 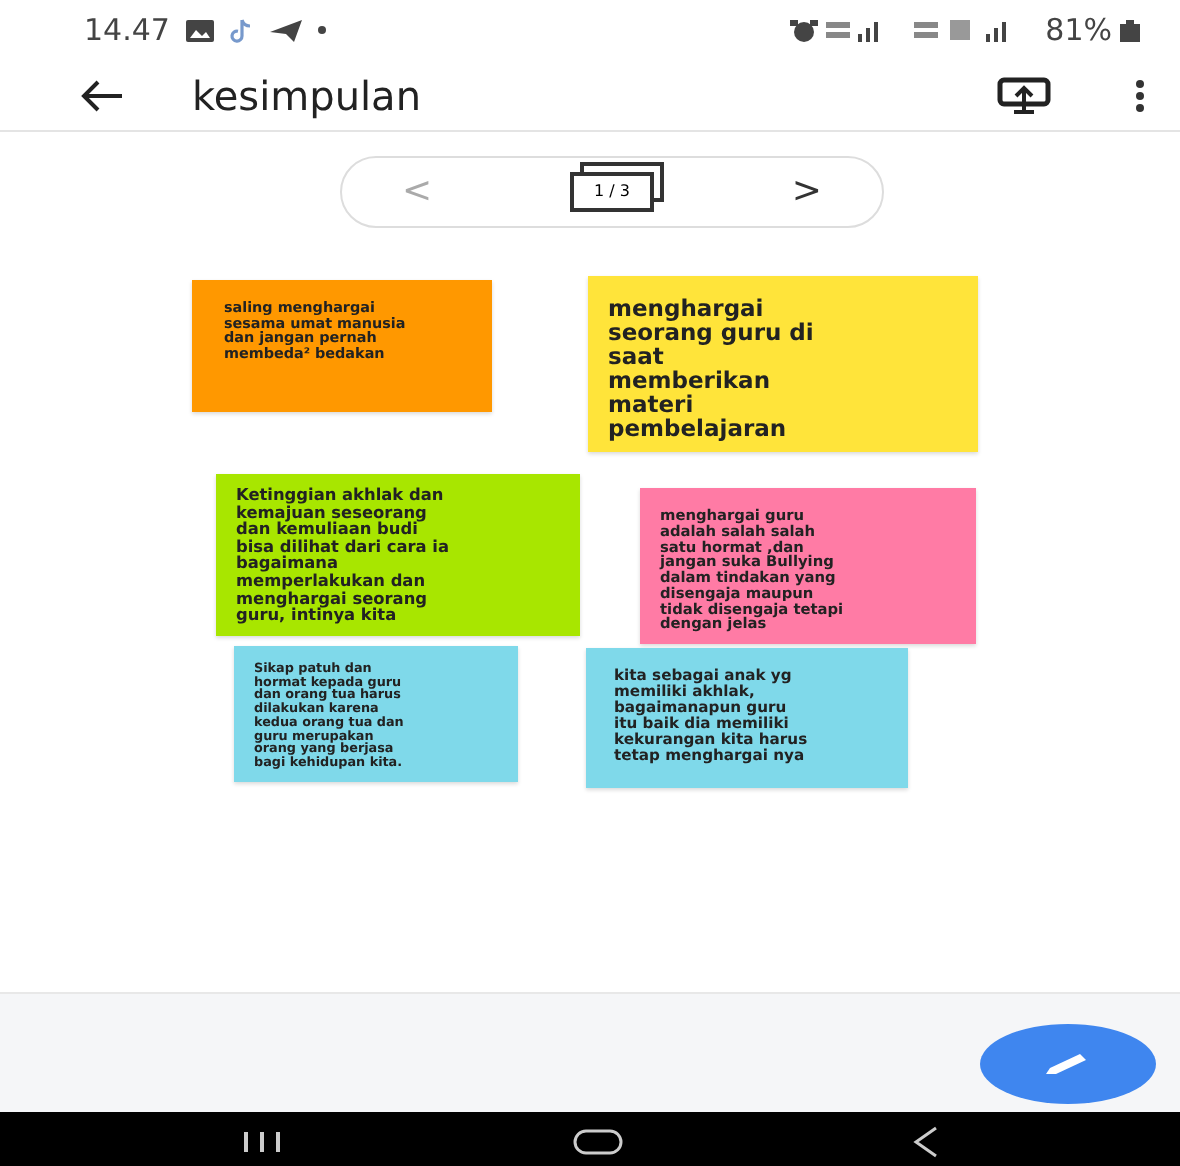 I want to click on present-icon, so click(x=1024, y=96).